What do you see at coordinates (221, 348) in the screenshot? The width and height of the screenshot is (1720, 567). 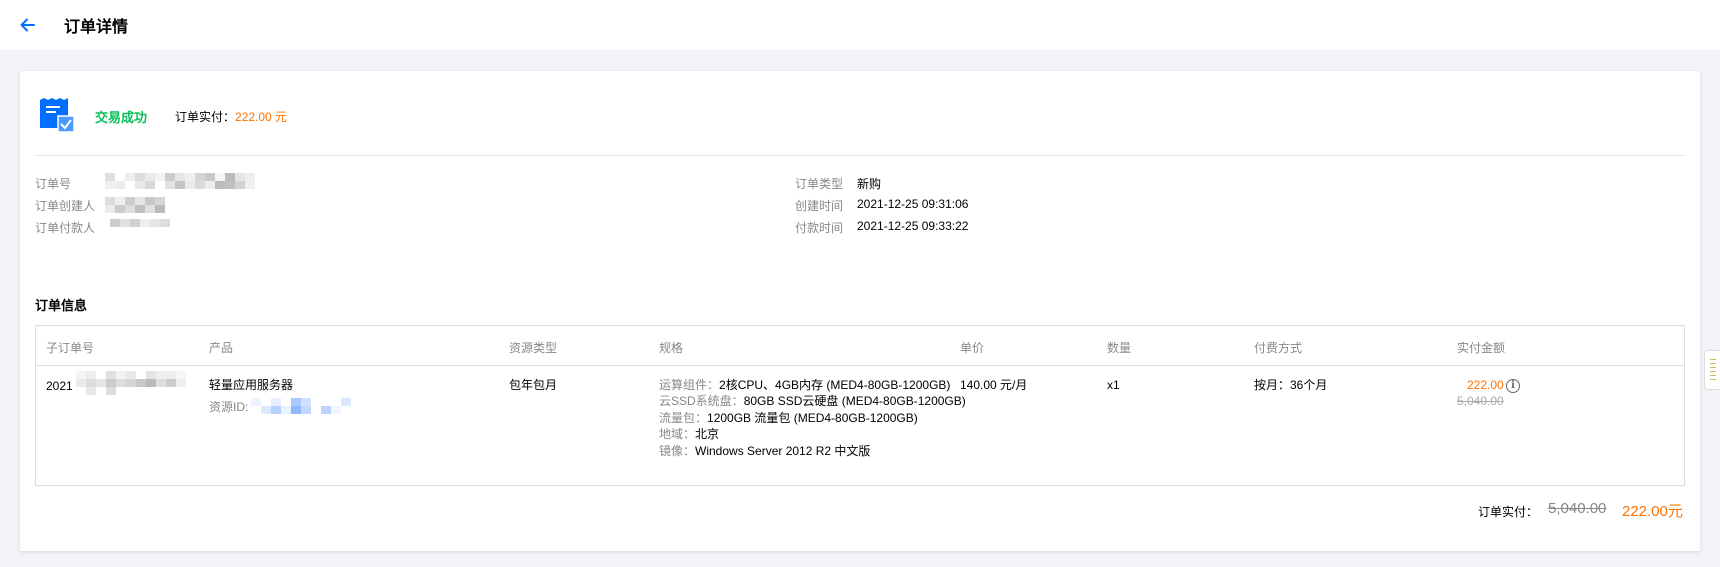 I see `th-product: 产品` at bounding box center [221, 348].